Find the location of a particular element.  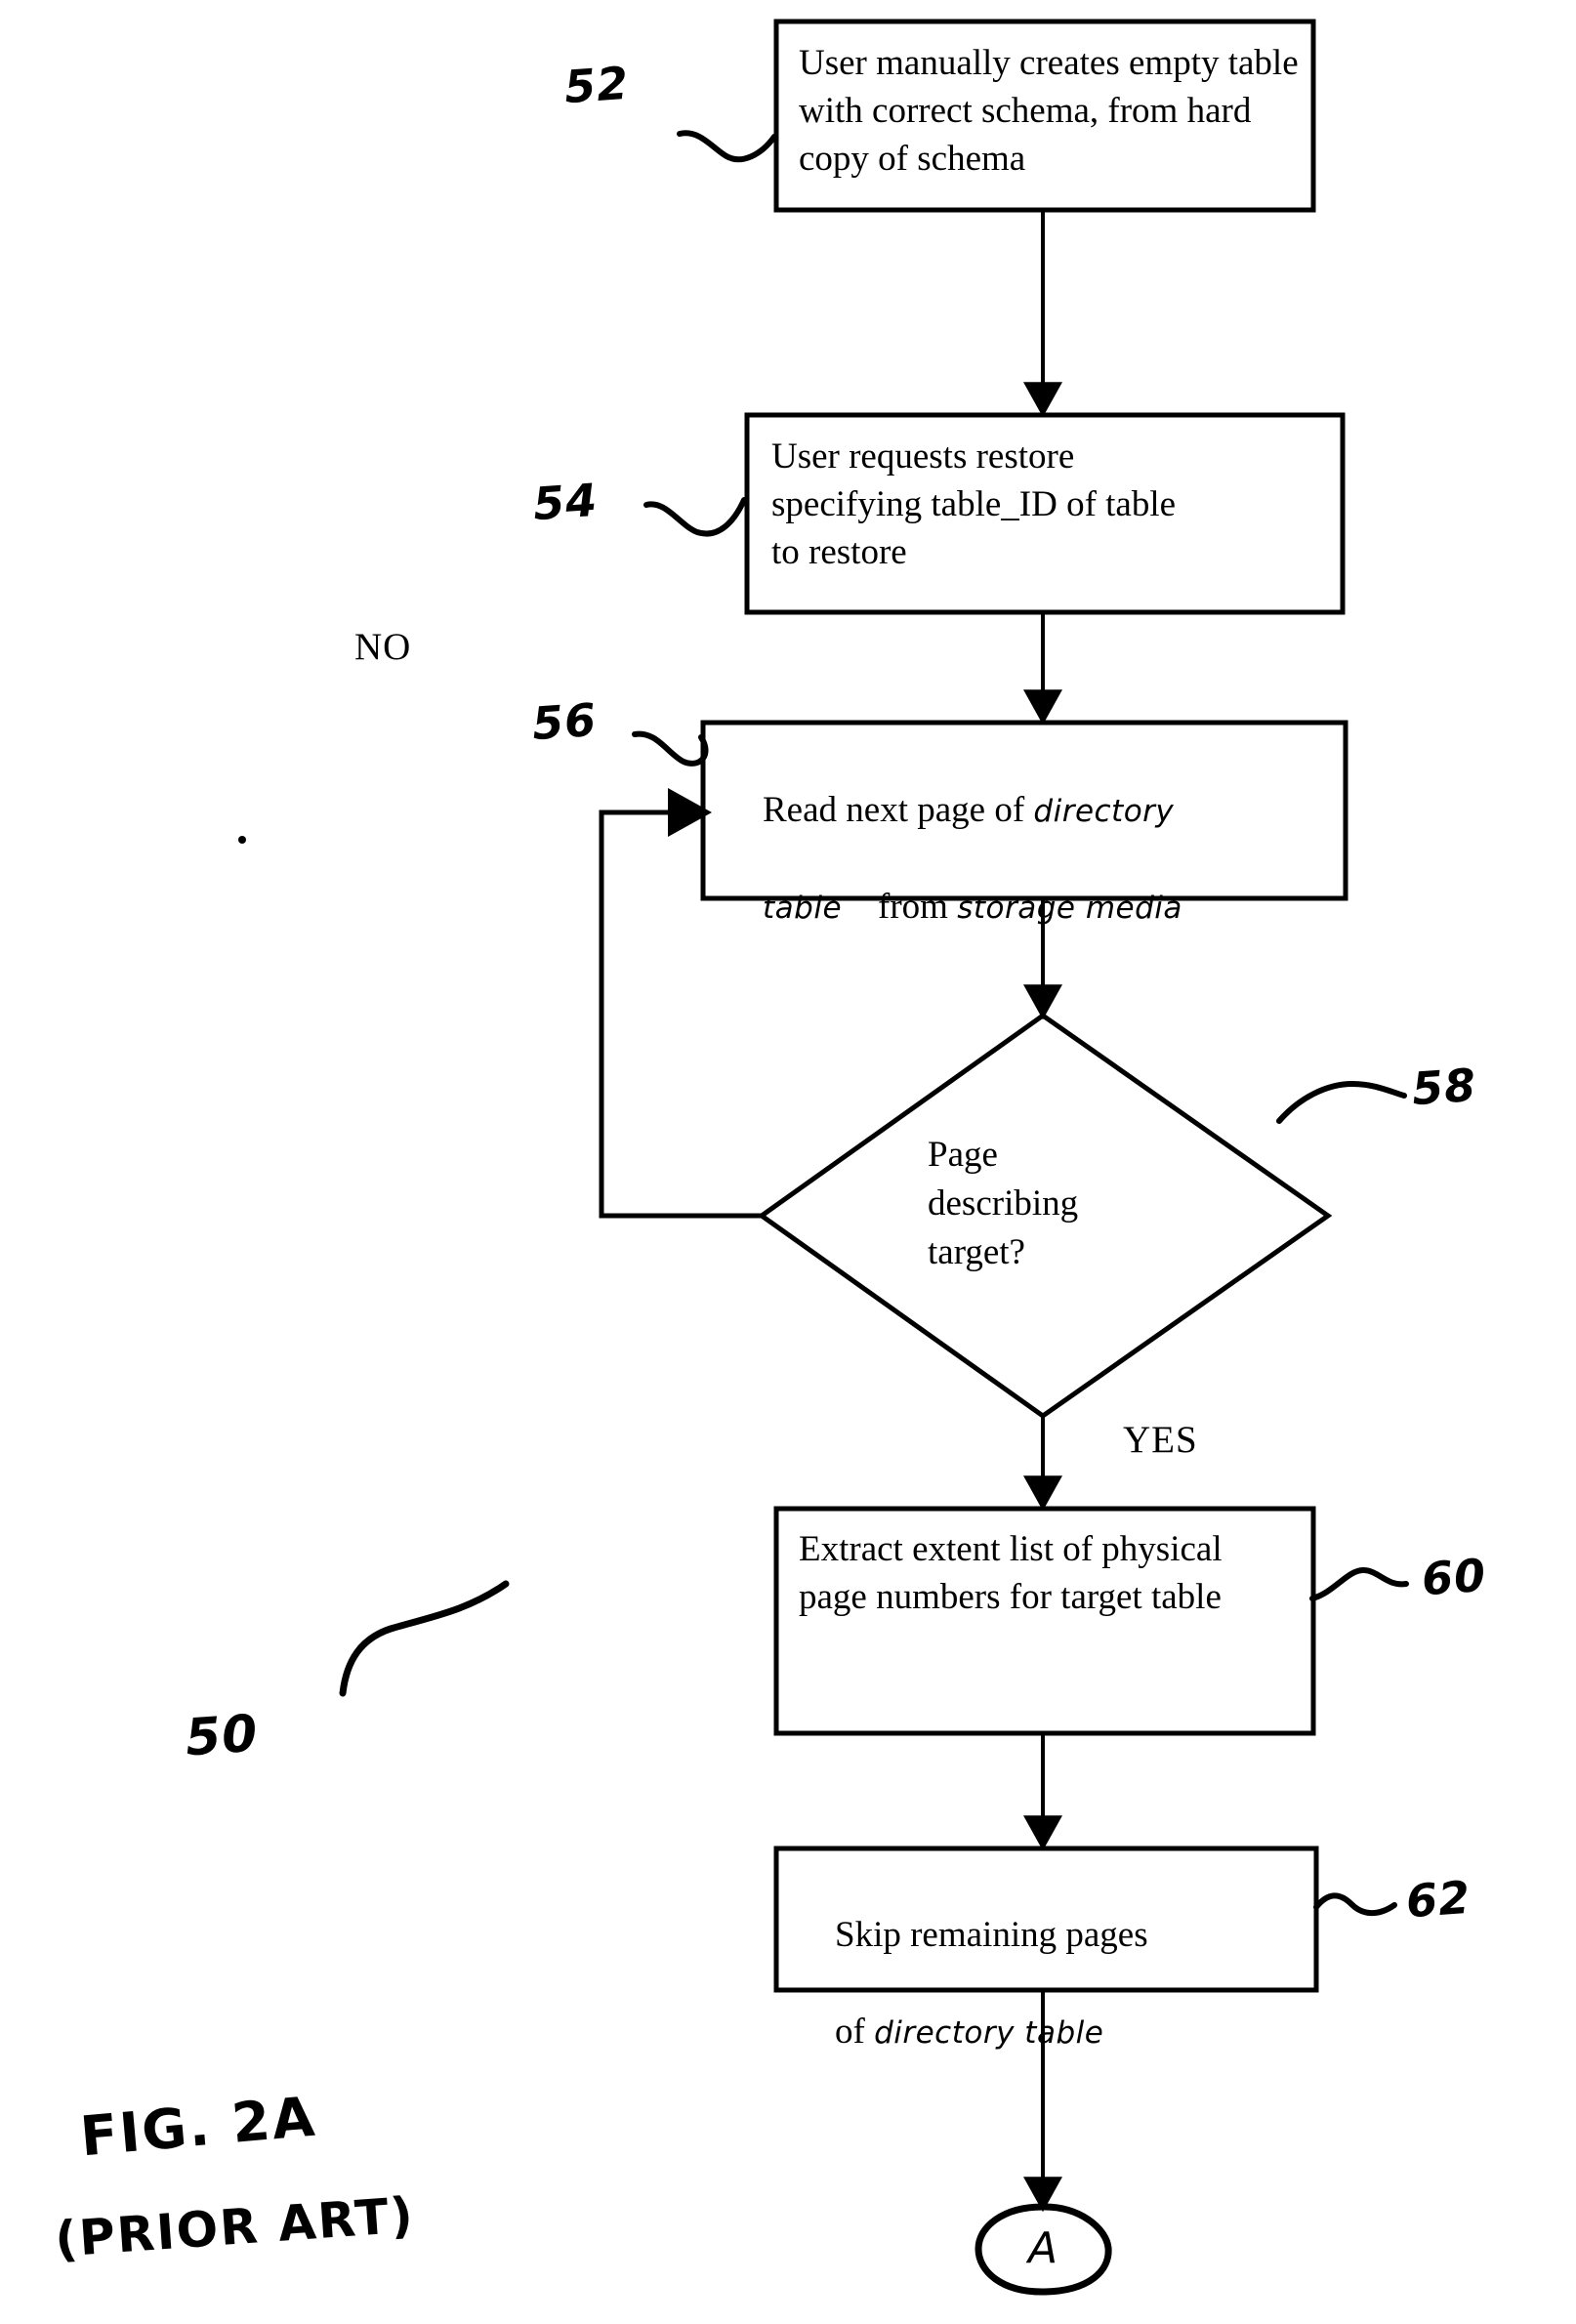

process-box-62-text-1: Skip remaining pages is located at coordinates (991, 1935).